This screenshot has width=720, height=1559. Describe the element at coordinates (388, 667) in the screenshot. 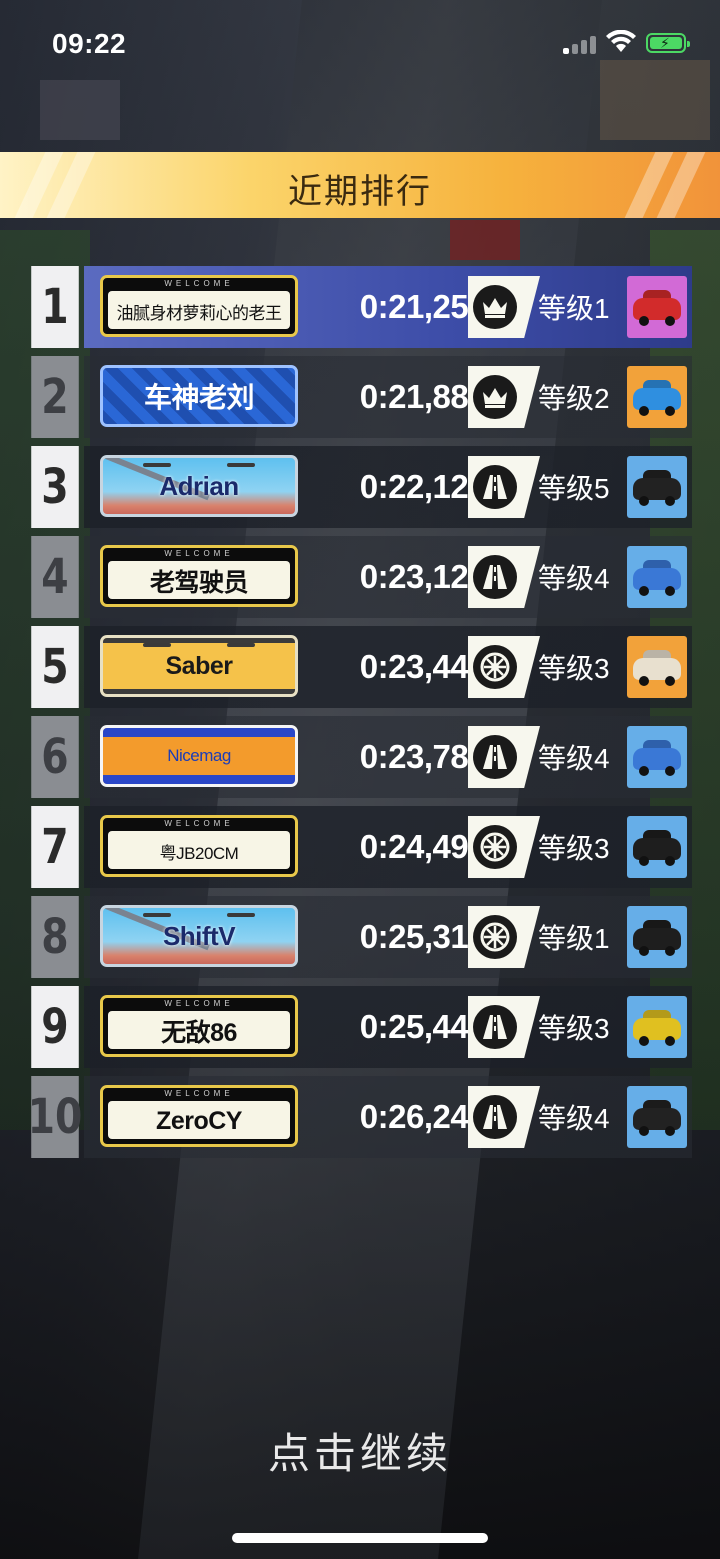

I see `row-body: Saber 0:23,44 等级3` at that location.